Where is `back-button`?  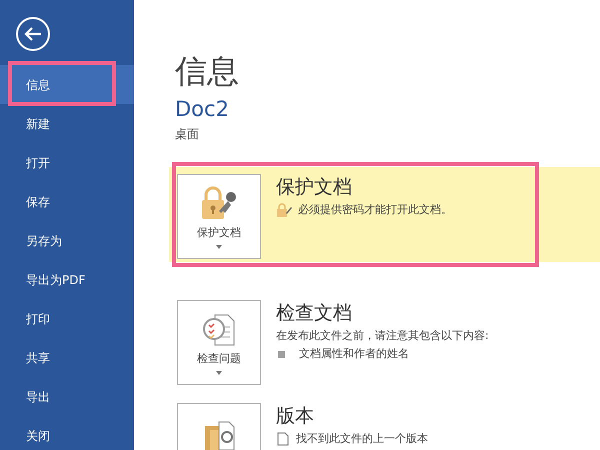 back-button is located at coordinates (33, 34).